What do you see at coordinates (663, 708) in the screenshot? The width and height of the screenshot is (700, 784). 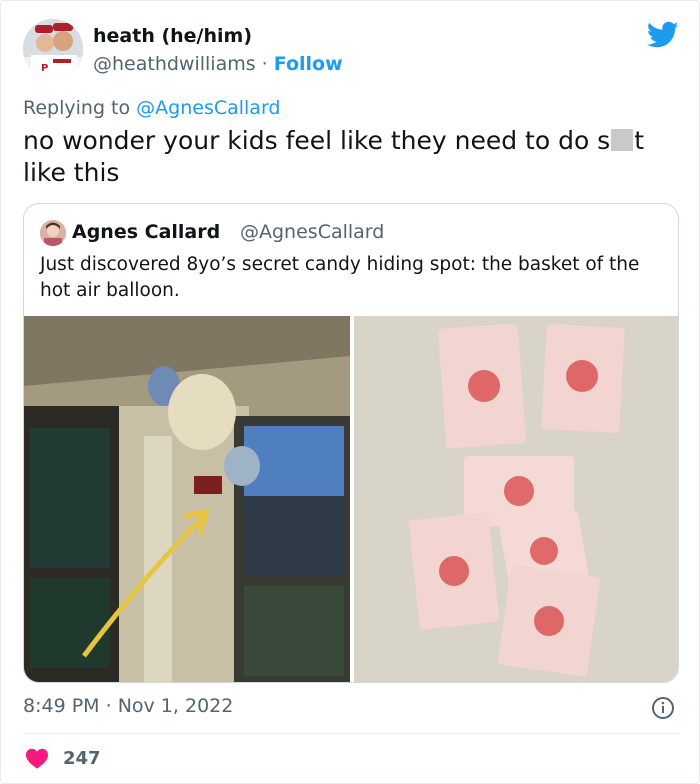 I see `info-icon` at bounding box center [663, 708].